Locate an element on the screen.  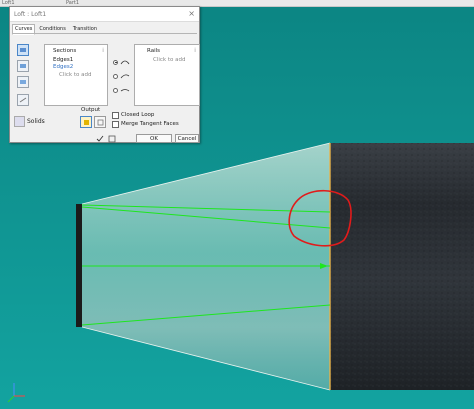
rail-condition-options is located at coordinates (123, 78).